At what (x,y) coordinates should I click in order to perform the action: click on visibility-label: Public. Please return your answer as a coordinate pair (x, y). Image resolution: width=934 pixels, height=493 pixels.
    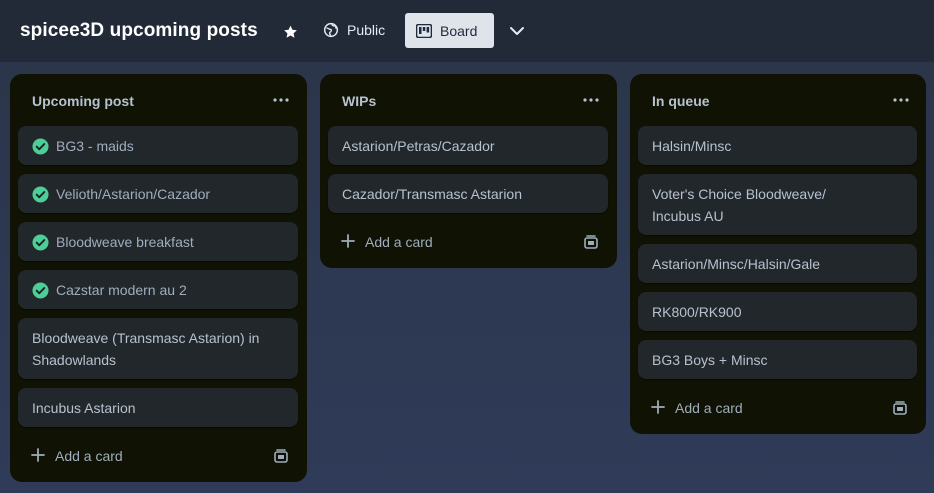
    Looking at the image, I should click on (366, 30).